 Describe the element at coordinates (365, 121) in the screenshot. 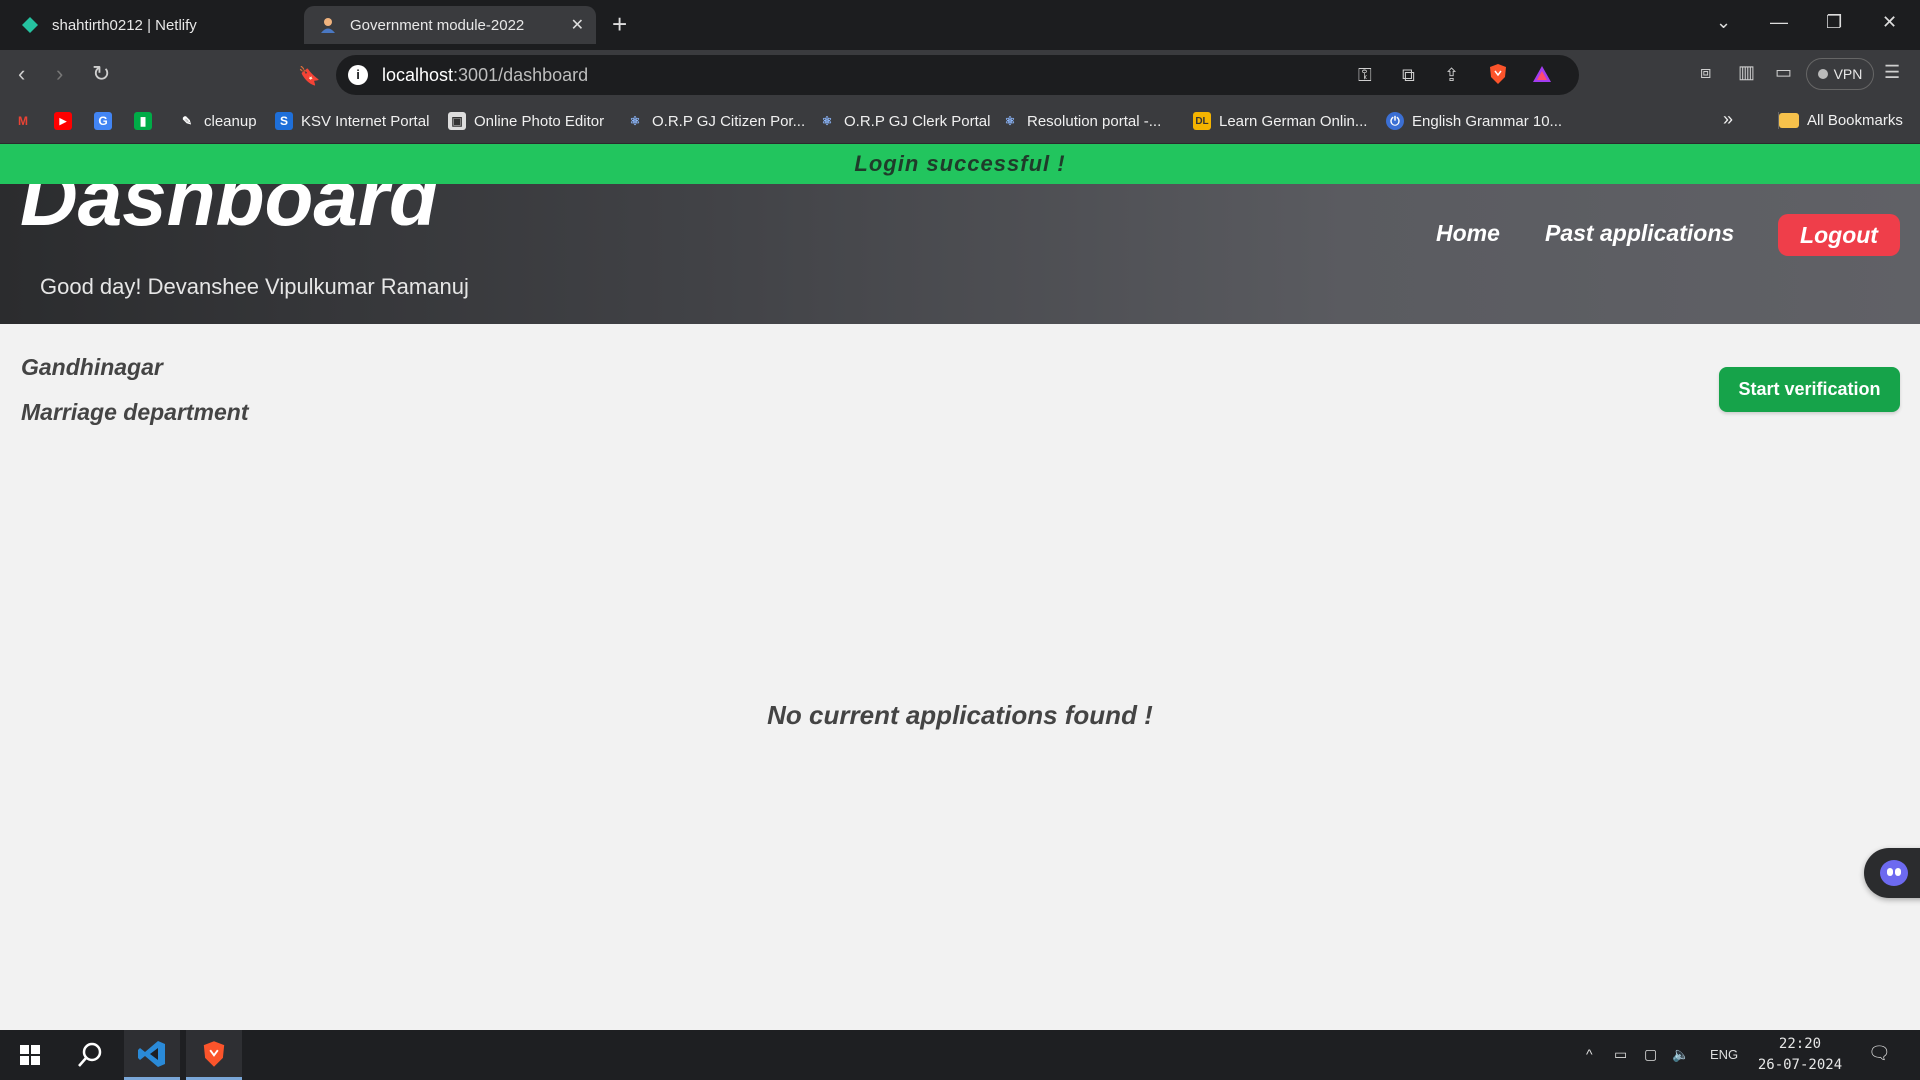

I see `bookmark-label: KSV Internet Portal` at that location.